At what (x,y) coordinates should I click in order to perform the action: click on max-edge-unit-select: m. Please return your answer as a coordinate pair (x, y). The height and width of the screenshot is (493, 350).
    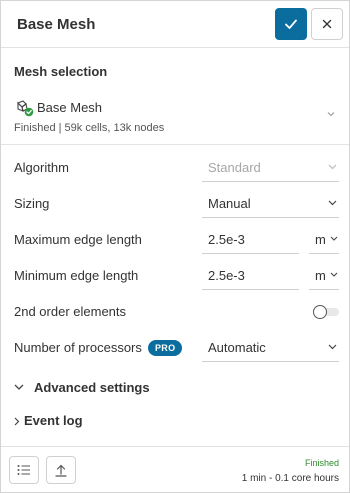
    Looking at the image, I should click on (324, 239).